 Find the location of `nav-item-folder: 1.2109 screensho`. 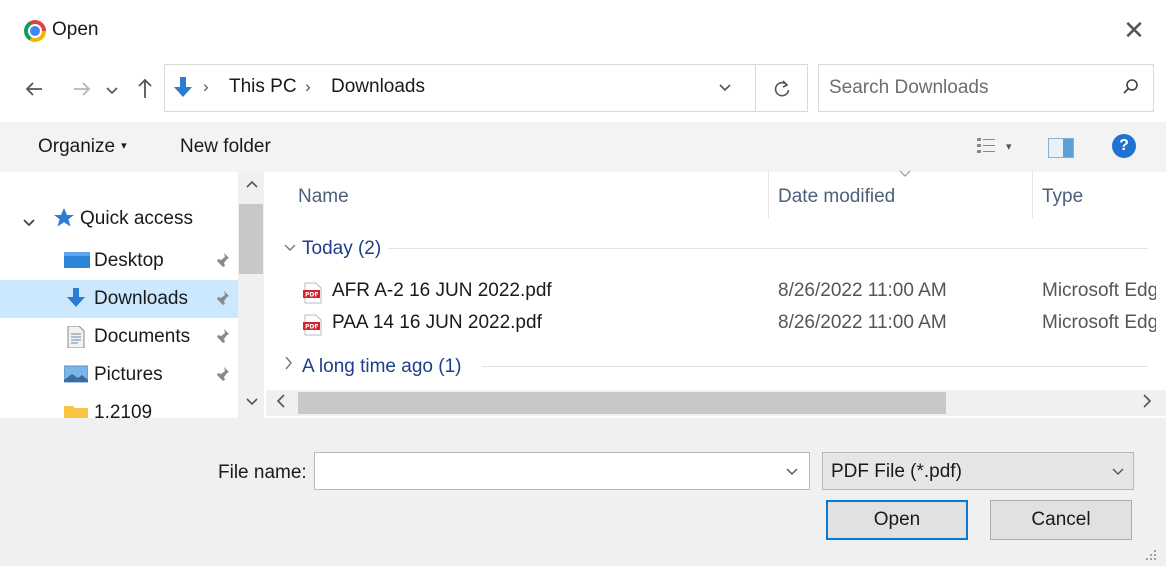

nav-item-folder: 1.2109 screensho is located at coordinates (119, 406).